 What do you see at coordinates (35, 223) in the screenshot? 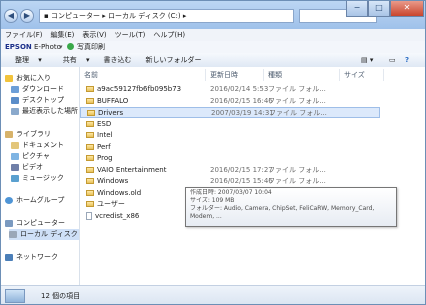
I see `sidebar-item-computer: コンピューター` at bounding box center [35, 223].